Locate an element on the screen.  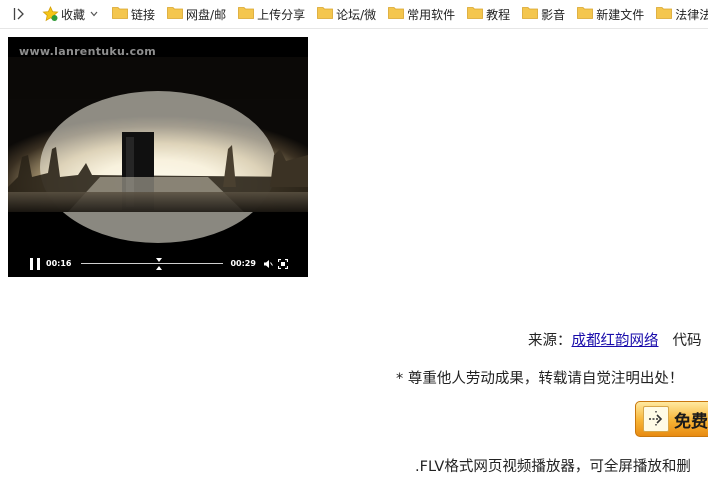
source-link: 成都红韵网络 is located at coordinates (615, 341).